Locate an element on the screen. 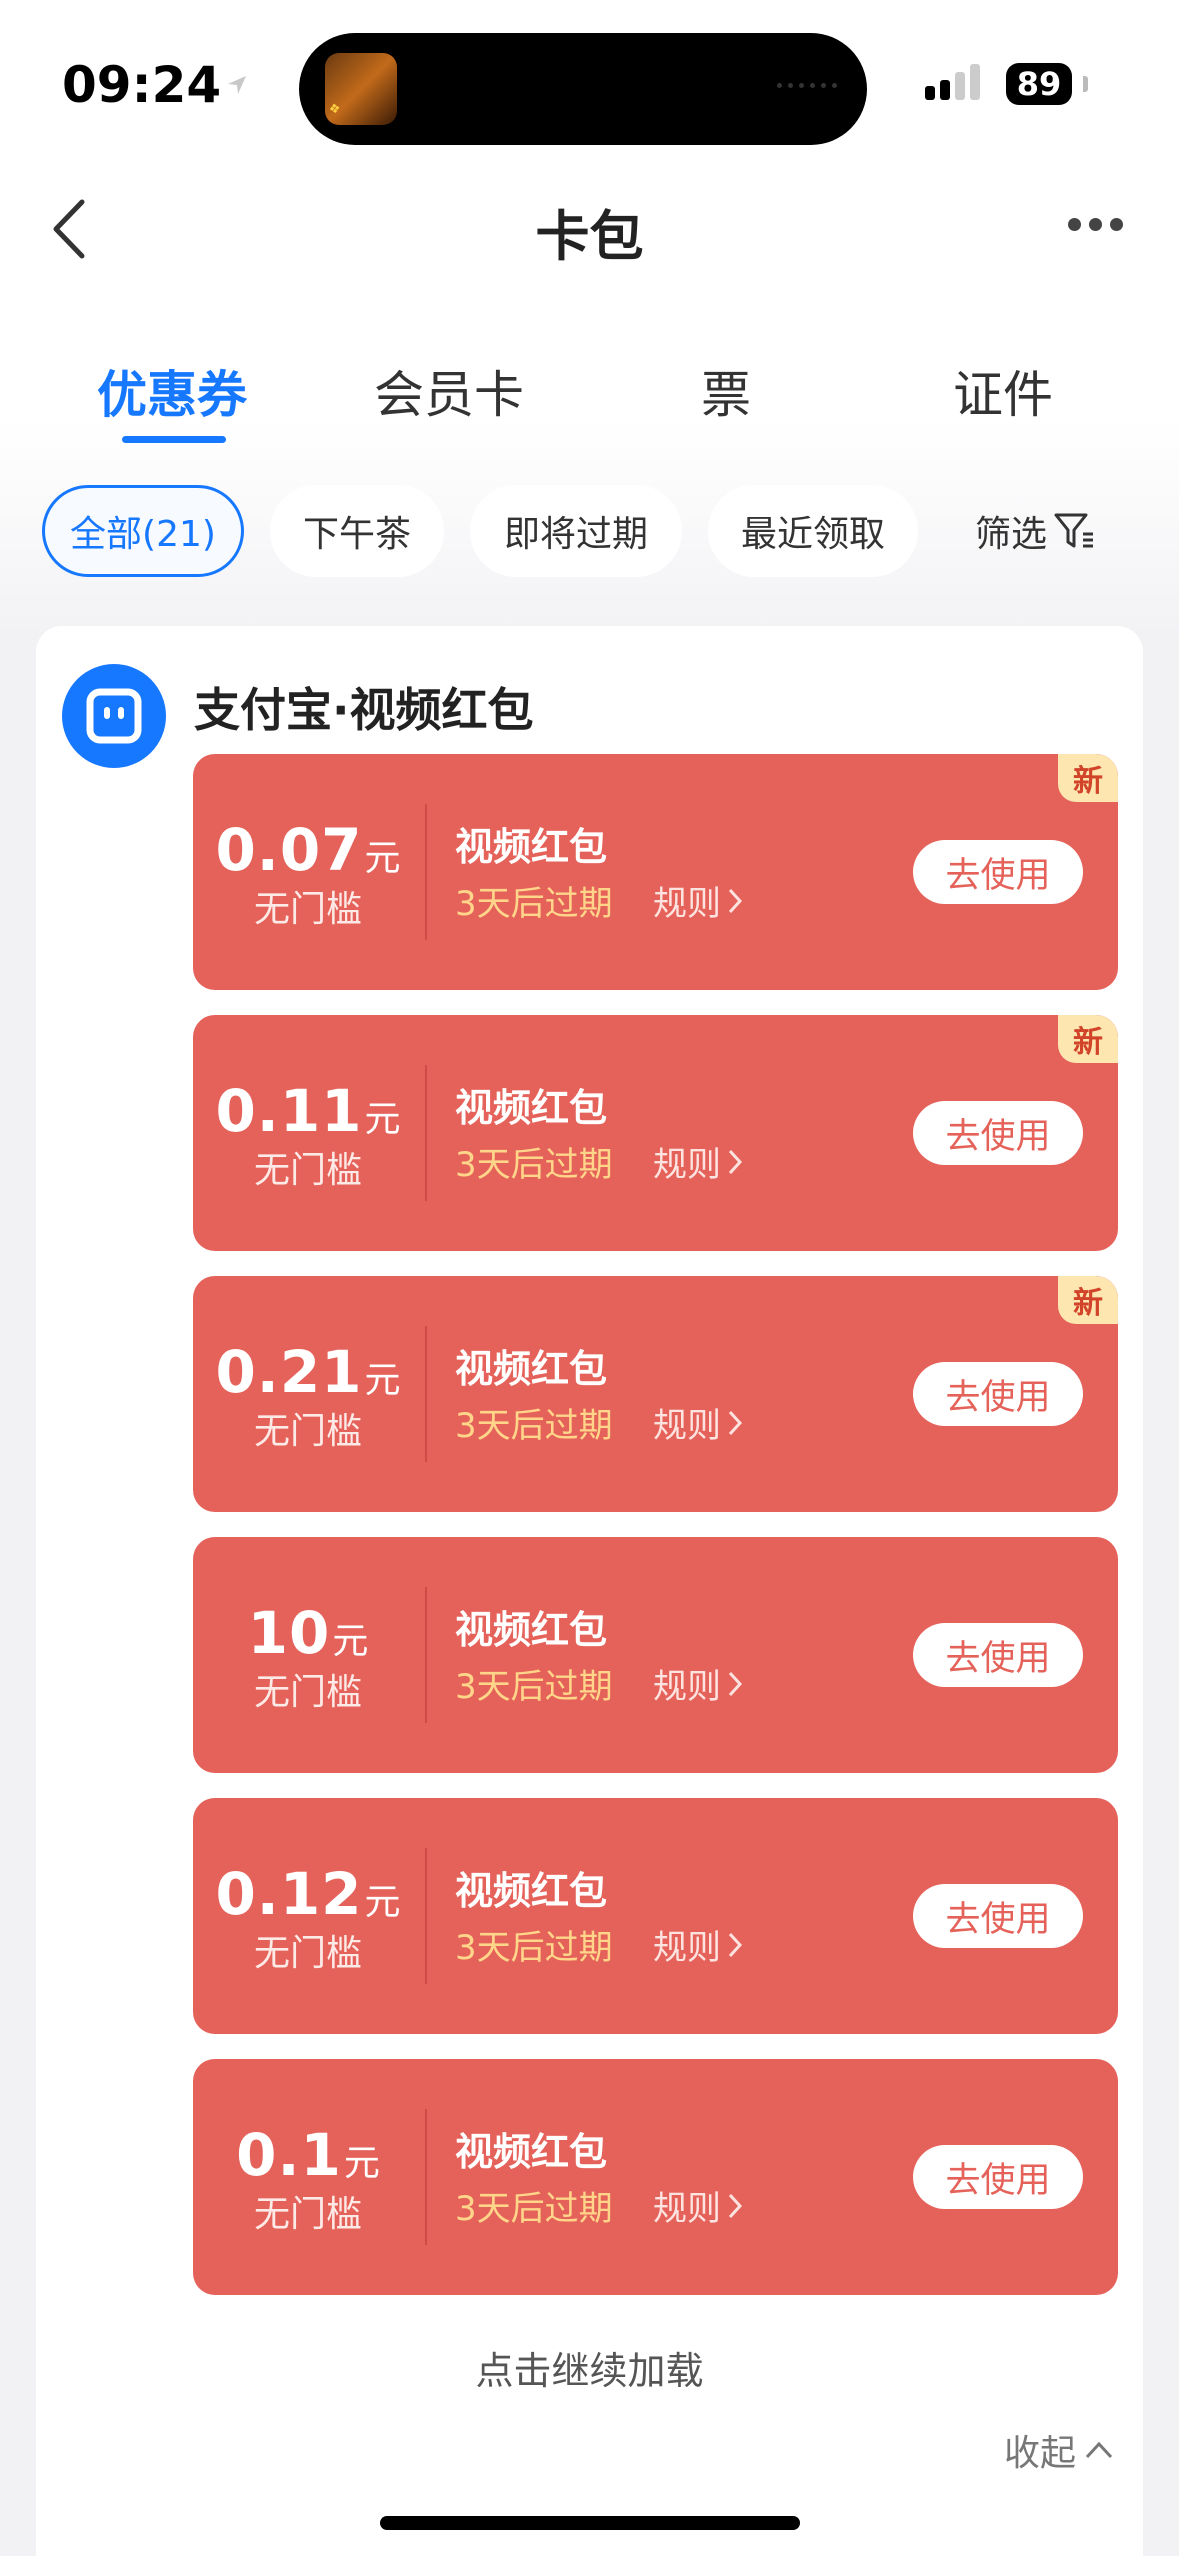  filter-funnel-icon is located at coordinates (1074, 530).